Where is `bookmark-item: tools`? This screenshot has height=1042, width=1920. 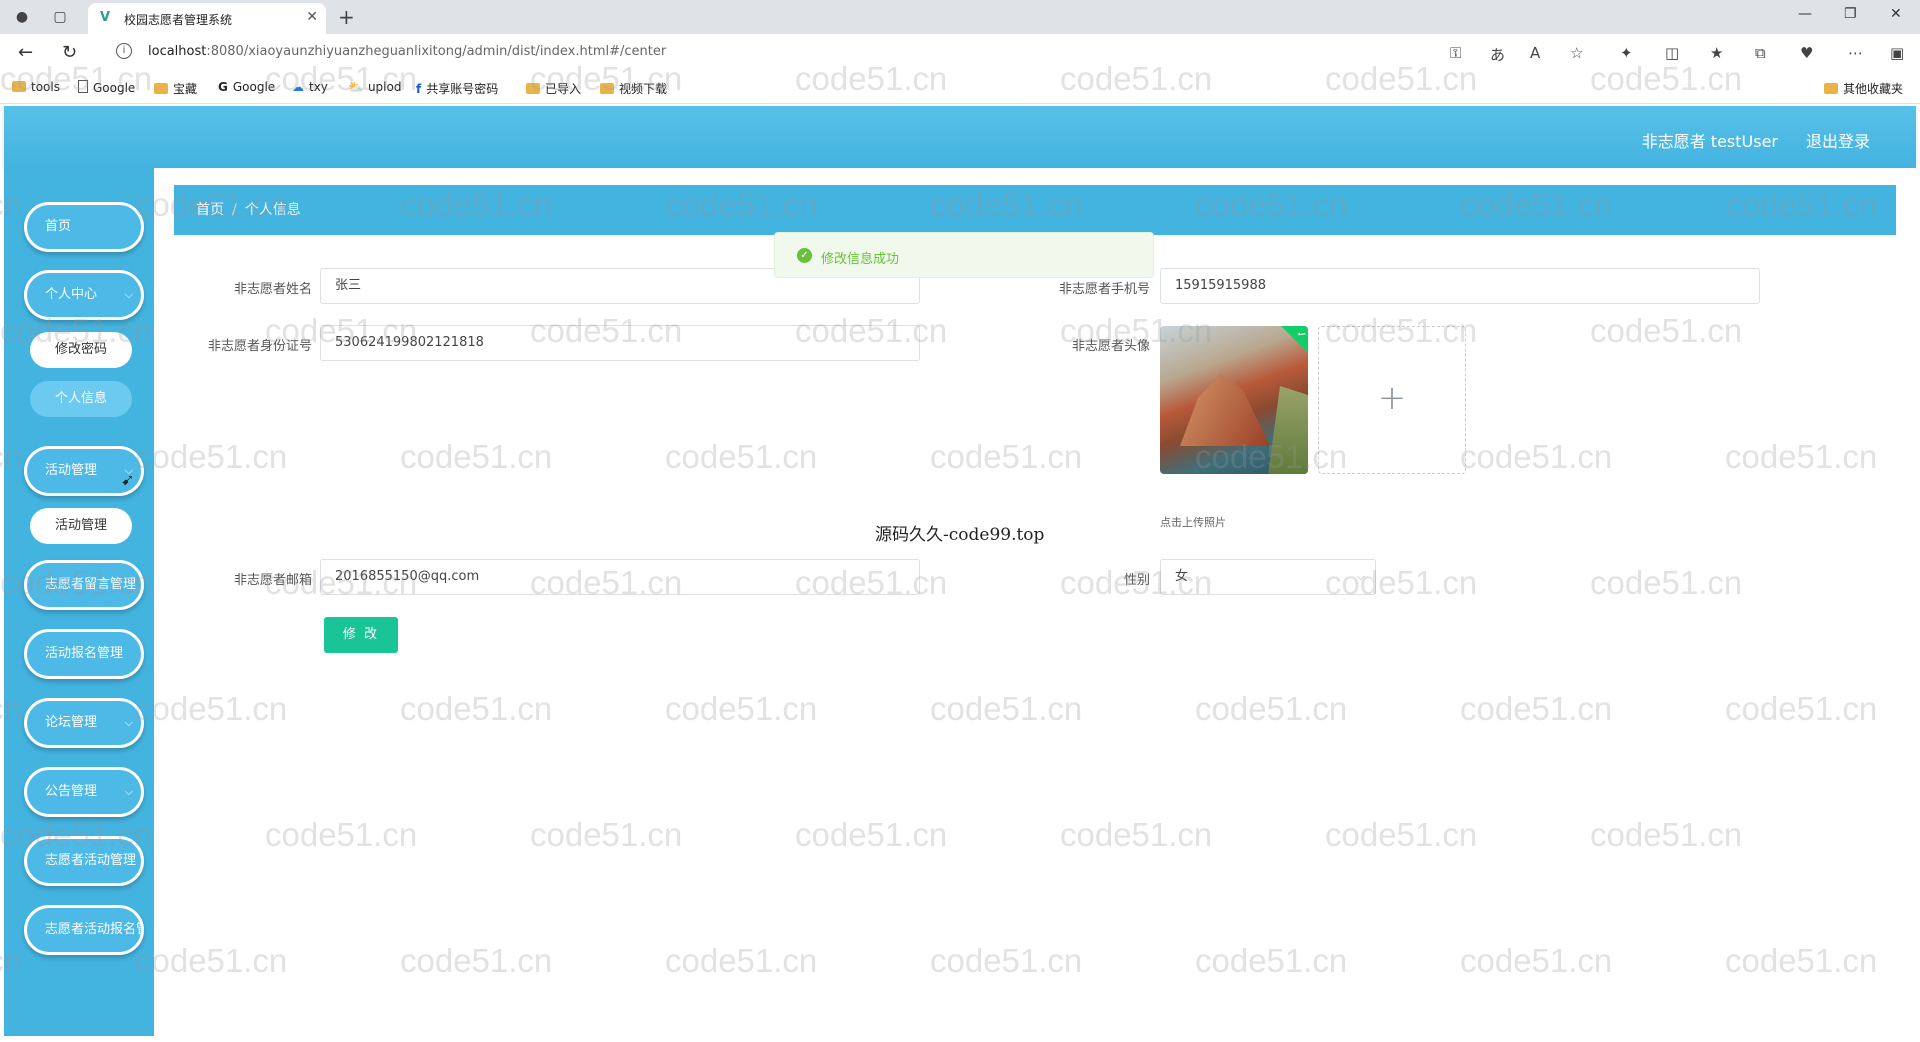 bookmark-item: tools is located at coordinates (36, 87).